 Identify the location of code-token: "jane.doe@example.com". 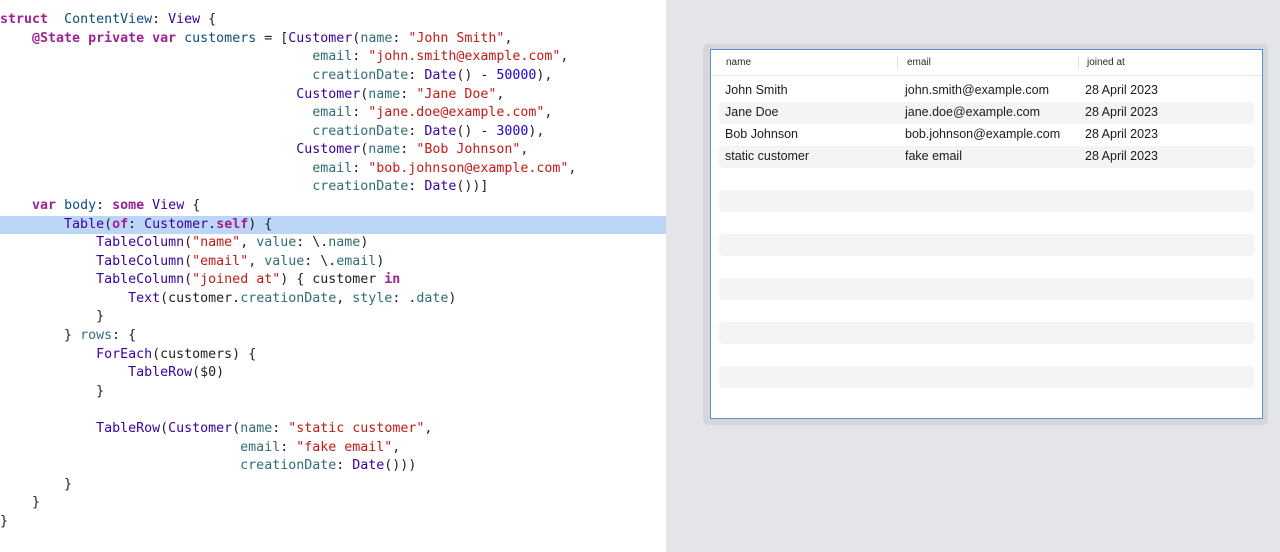
(456, 113).